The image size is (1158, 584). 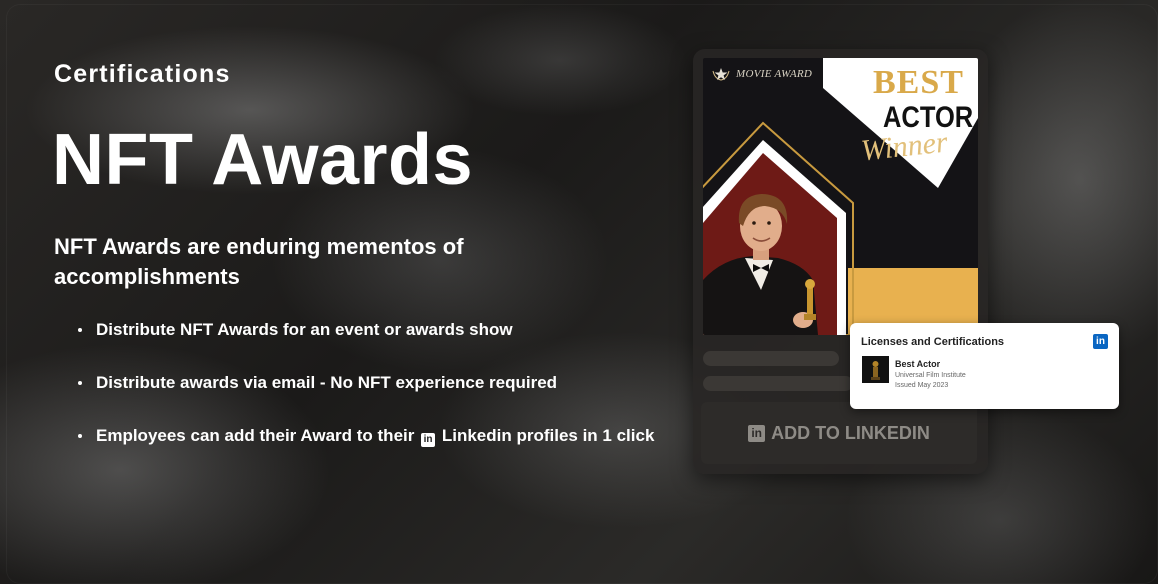 I want to click on star-icon, so click(x=721, y=74).